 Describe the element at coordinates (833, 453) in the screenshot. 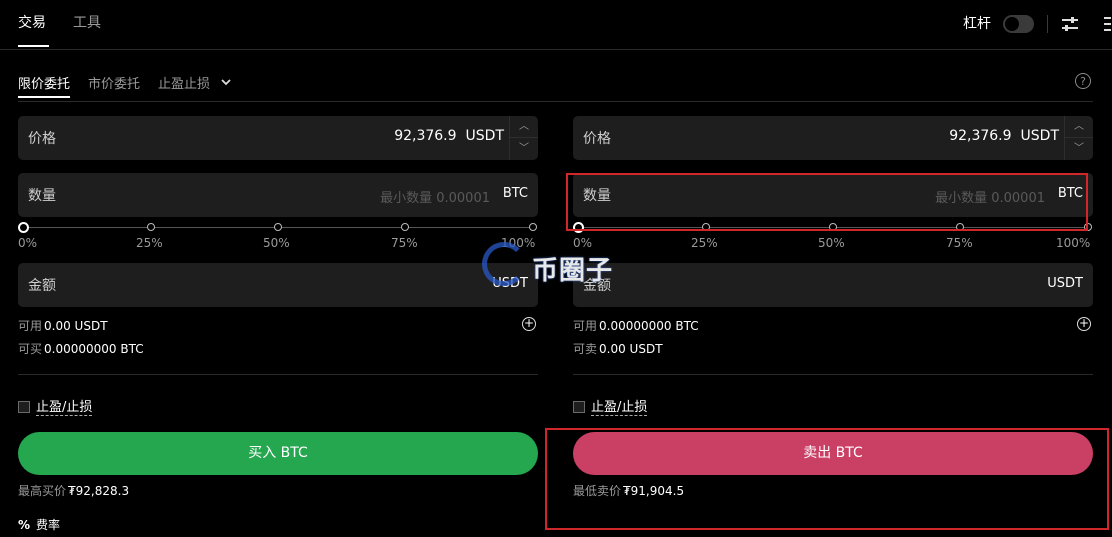

I see `sell-button: 卖出 BTC` at that location.